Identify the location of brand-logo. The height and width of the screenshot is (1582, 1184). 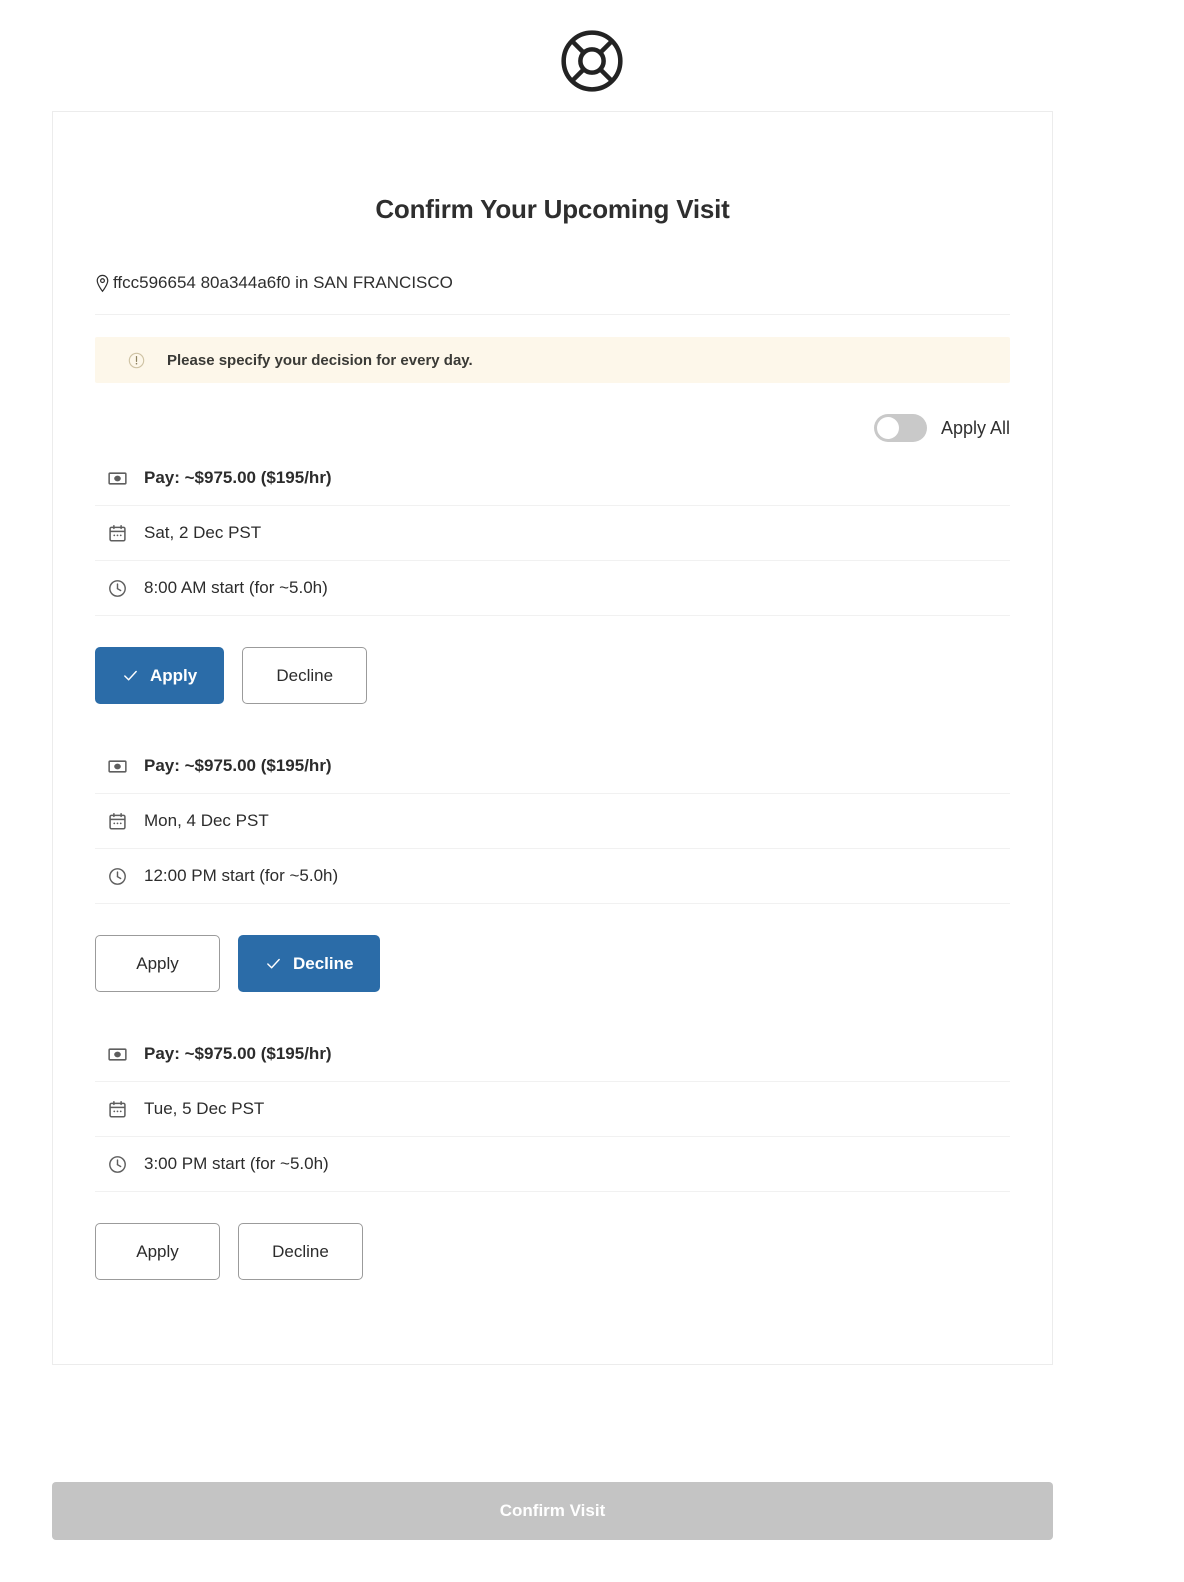
(592, 54).